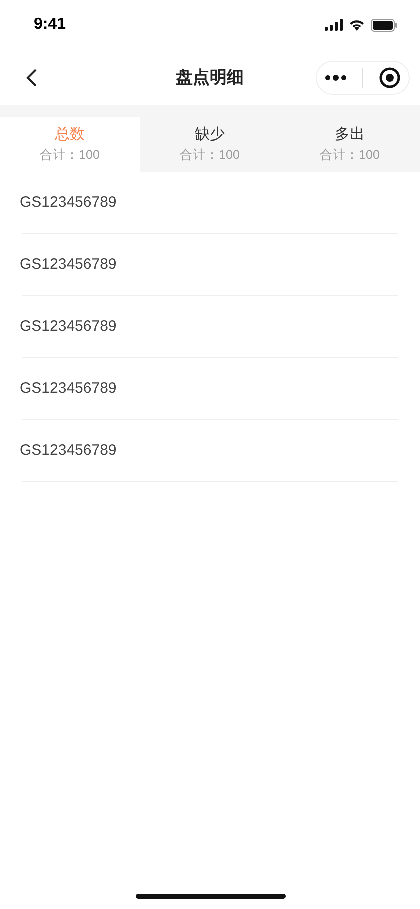  I want to click on signal-icon, so click(334, 25).